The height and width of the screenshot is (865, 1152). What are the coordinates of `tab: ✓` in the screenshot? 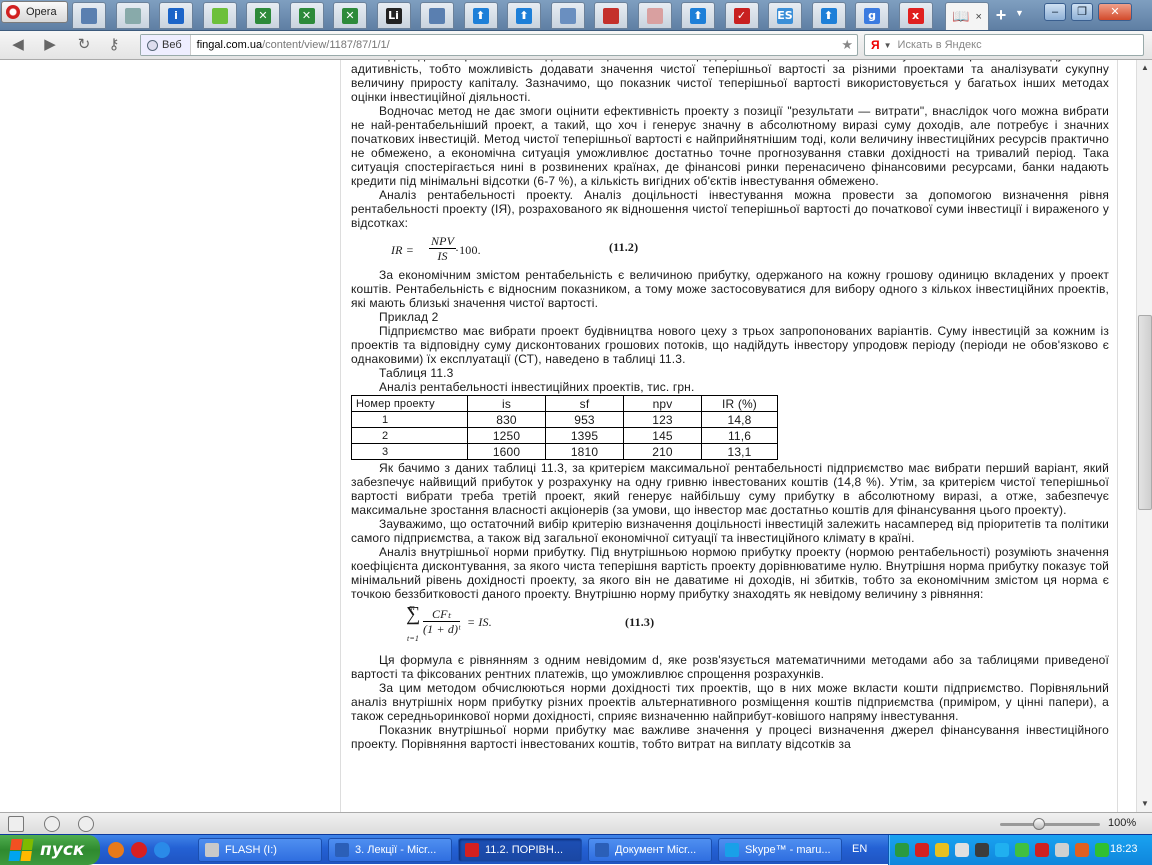 It's located at (741, 15).